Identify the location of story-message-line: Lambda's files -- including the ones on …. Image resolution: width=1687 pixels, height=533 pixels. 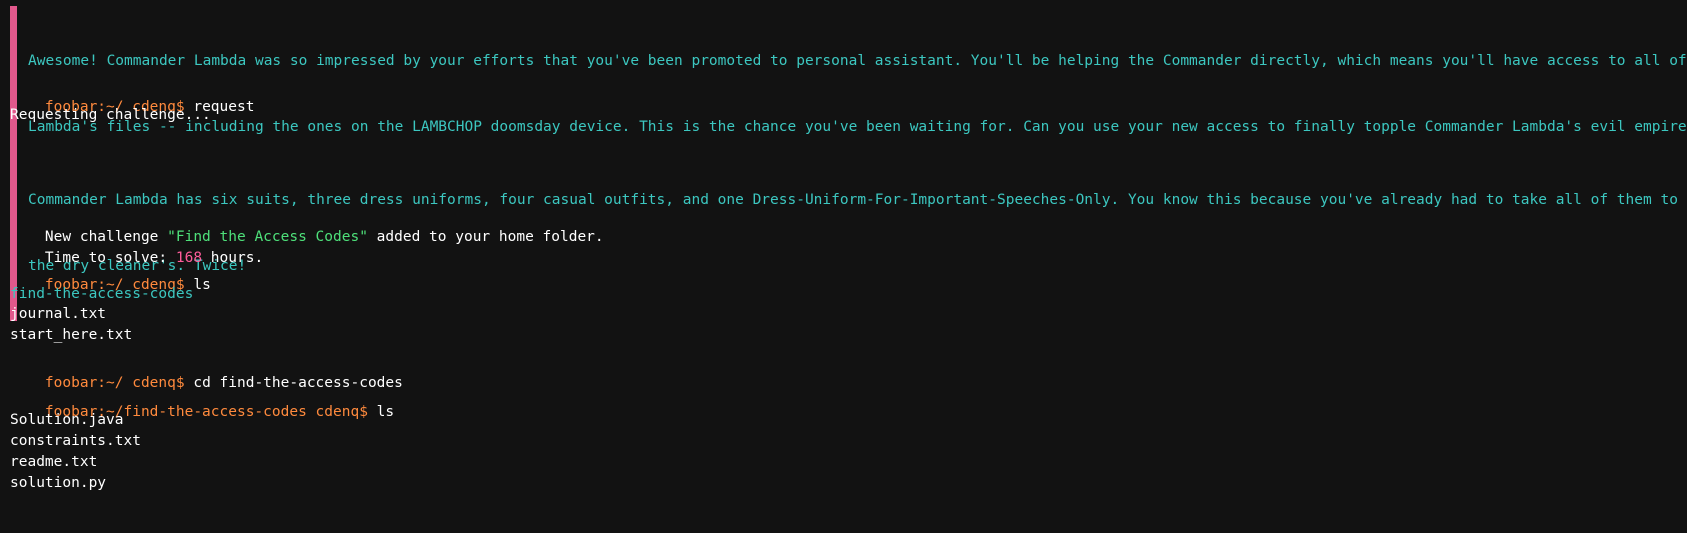
(857, 127).